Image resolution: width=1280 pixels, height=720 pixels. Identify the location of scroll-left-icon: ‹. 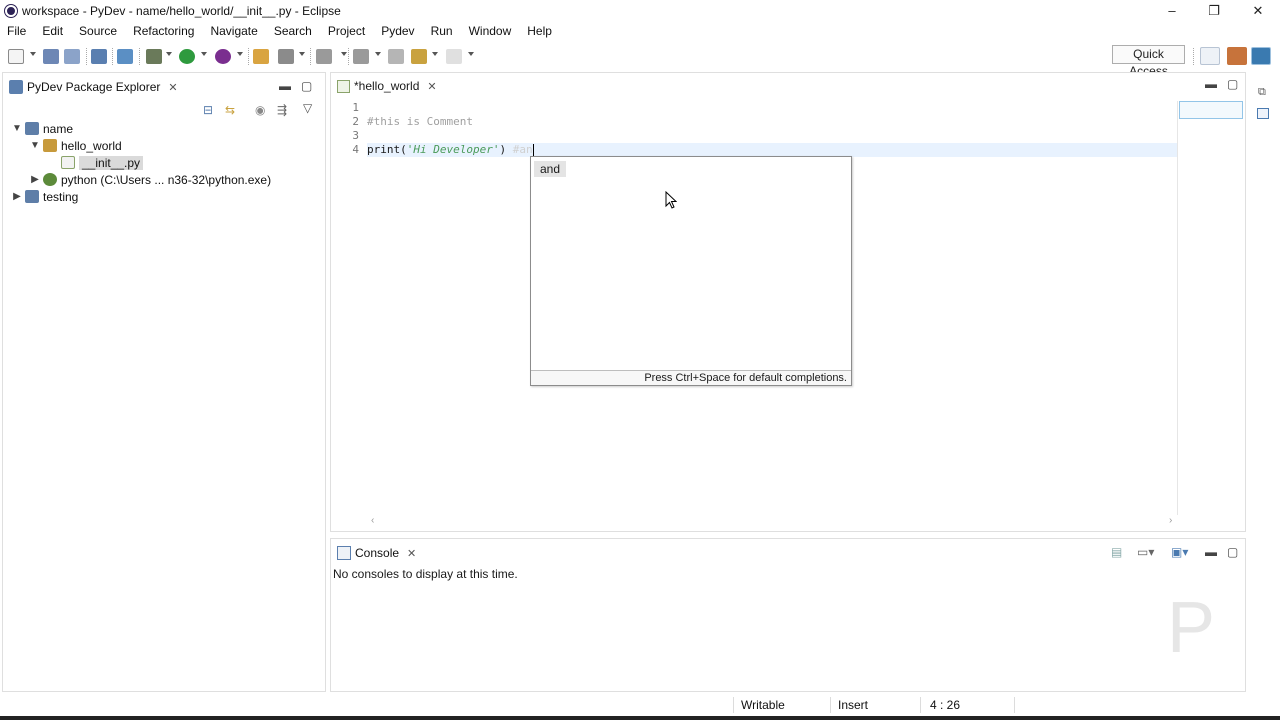
(372, 520).